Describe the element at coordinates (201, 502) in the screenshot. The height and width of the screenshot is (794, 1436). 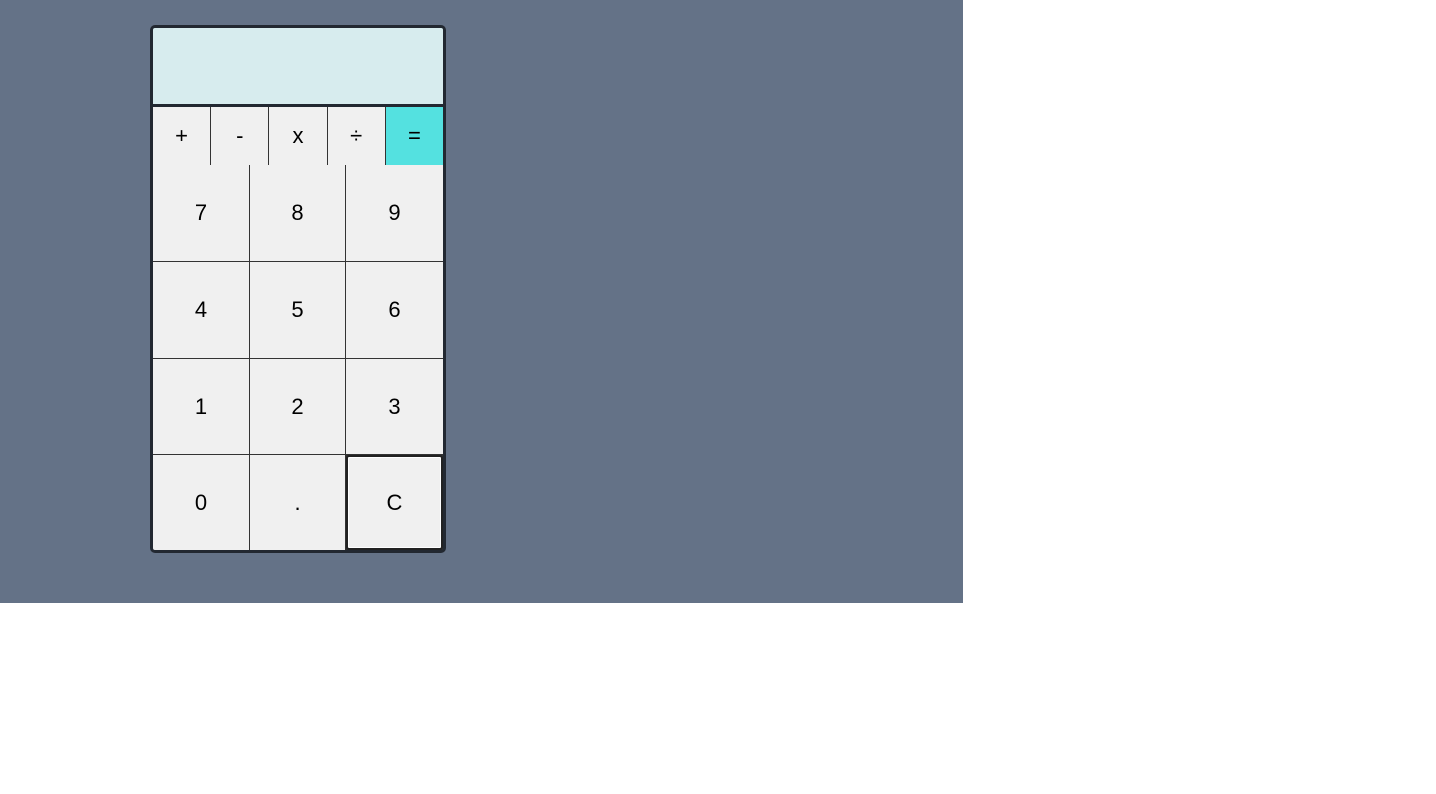
I see `digit-0-button: 0` at that location.